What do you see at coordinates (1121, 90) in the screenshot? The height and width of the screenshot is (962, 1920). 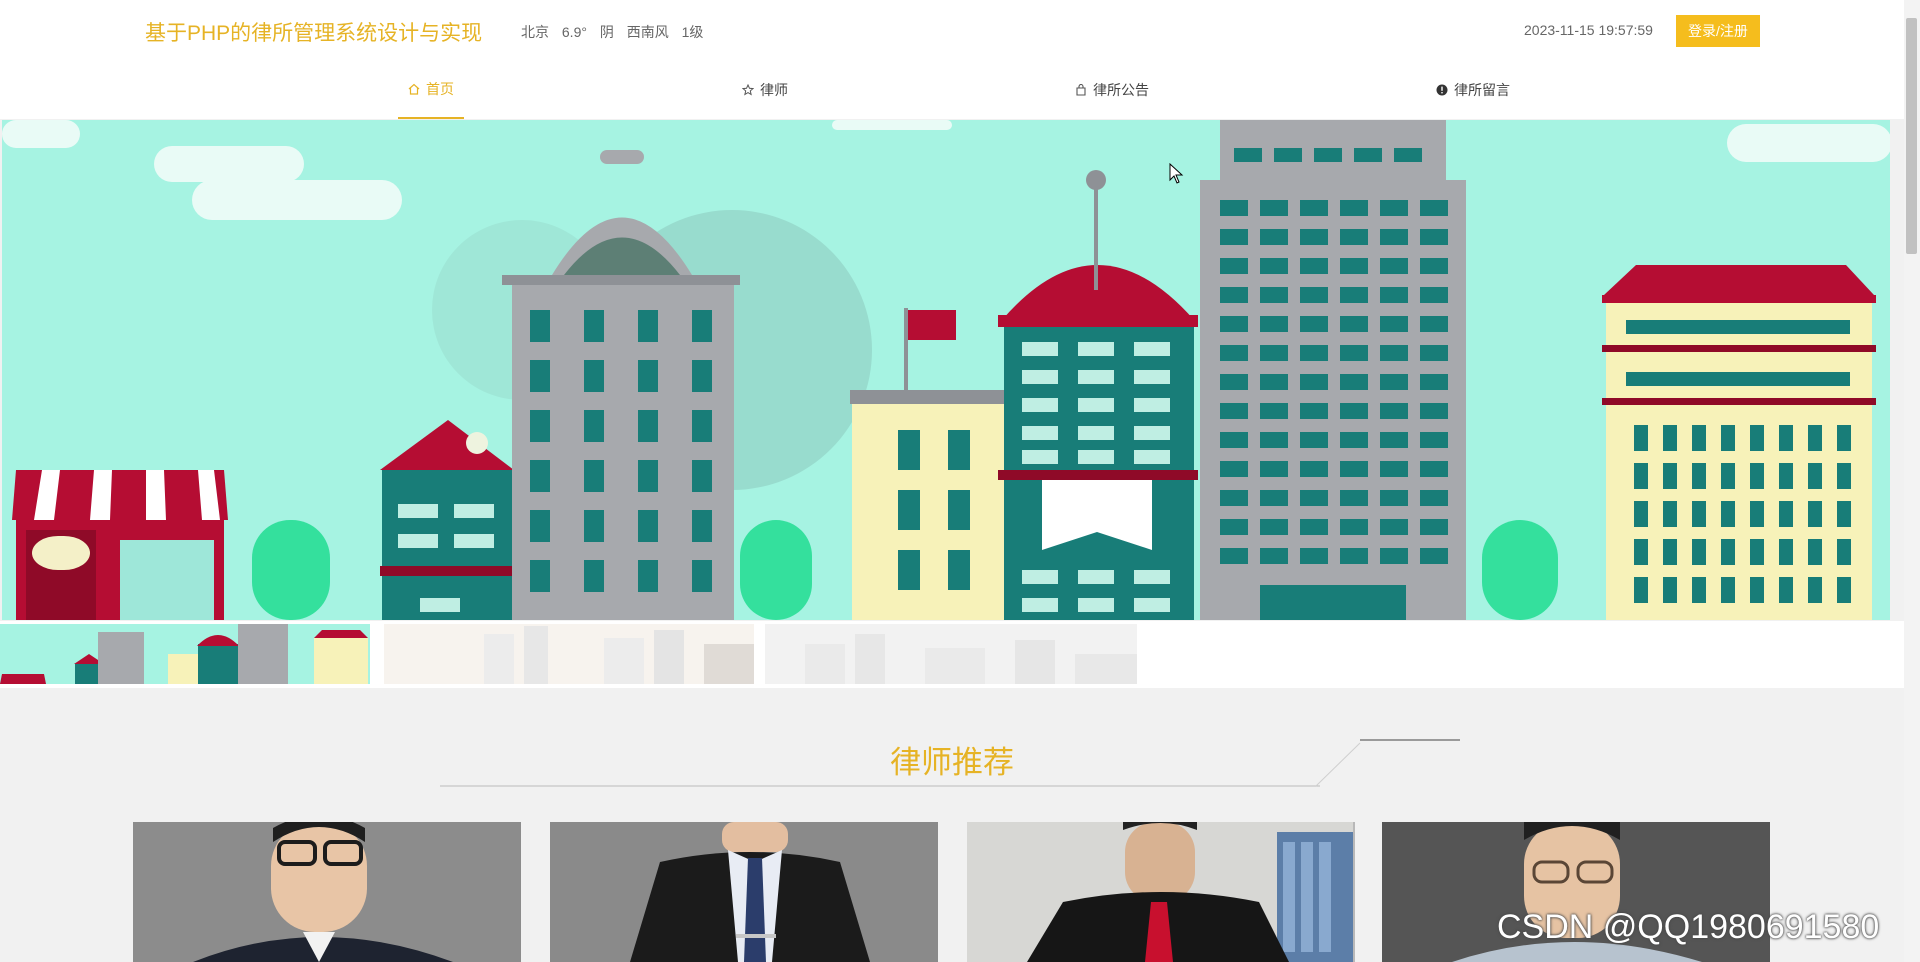 I see `nav-label-announcements: 律所公告` at bounding box center [1121, 90].